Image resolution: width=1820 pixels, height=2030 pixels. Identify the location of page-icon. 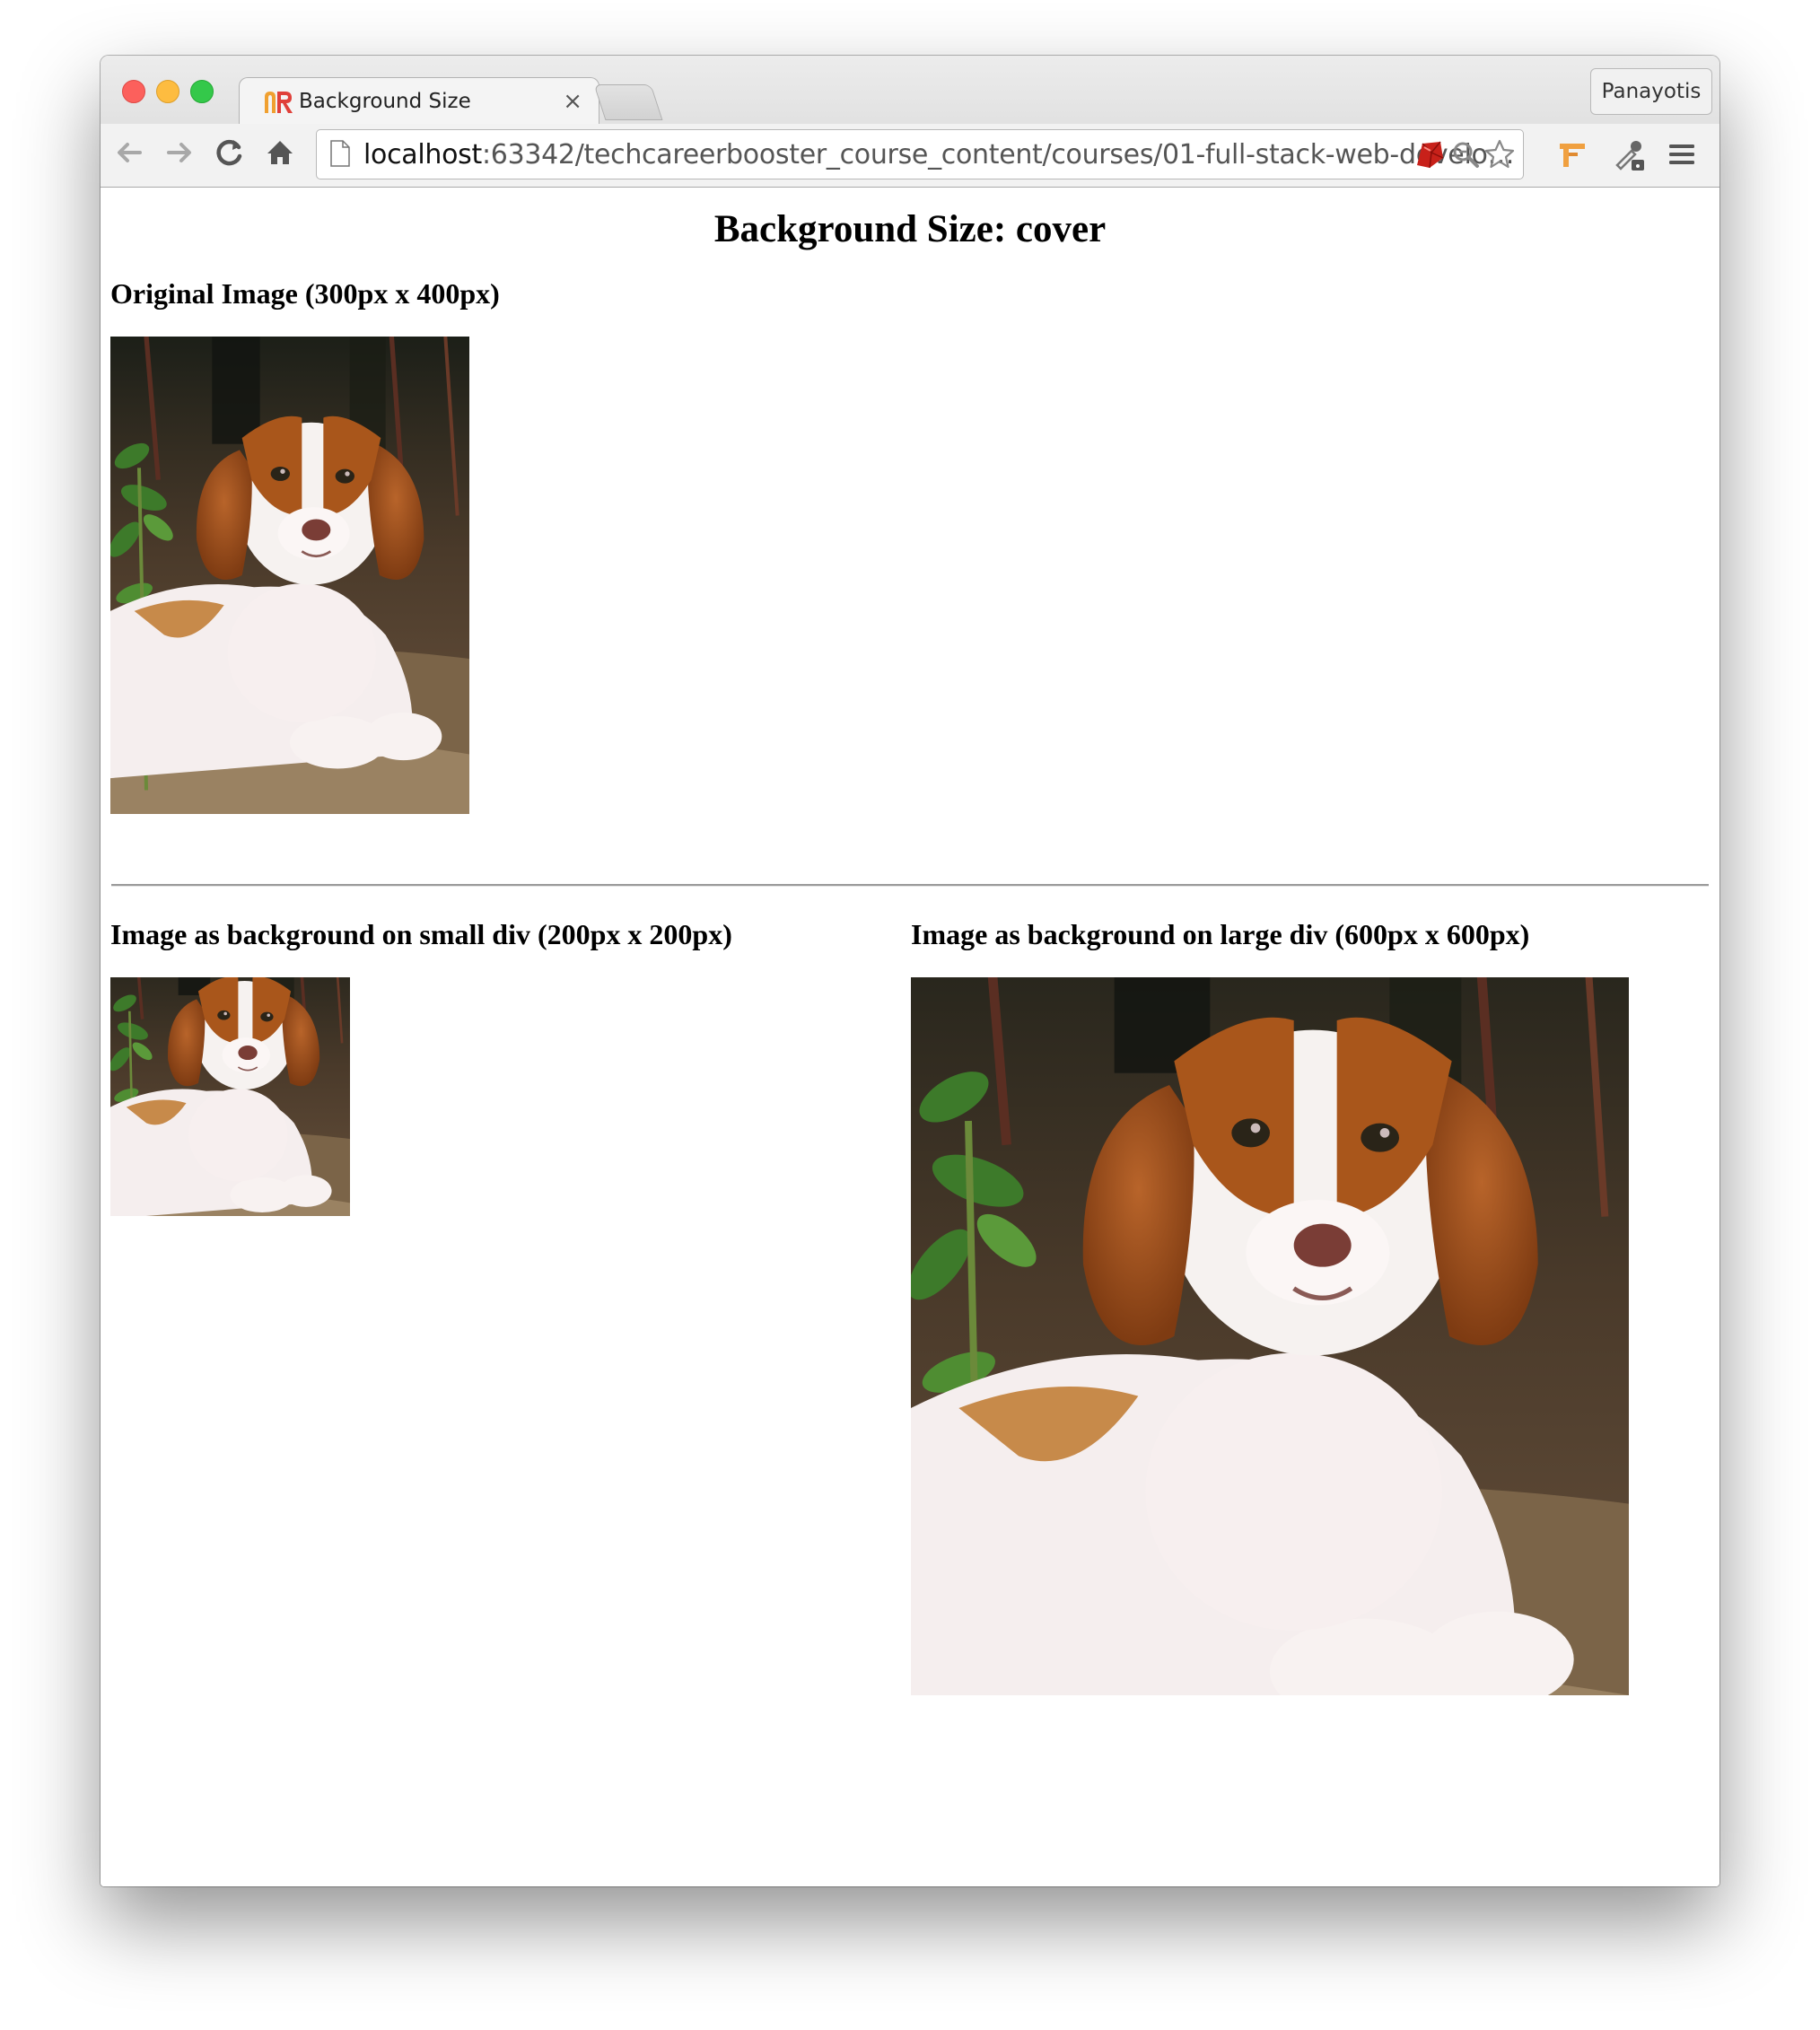
(340, 153).